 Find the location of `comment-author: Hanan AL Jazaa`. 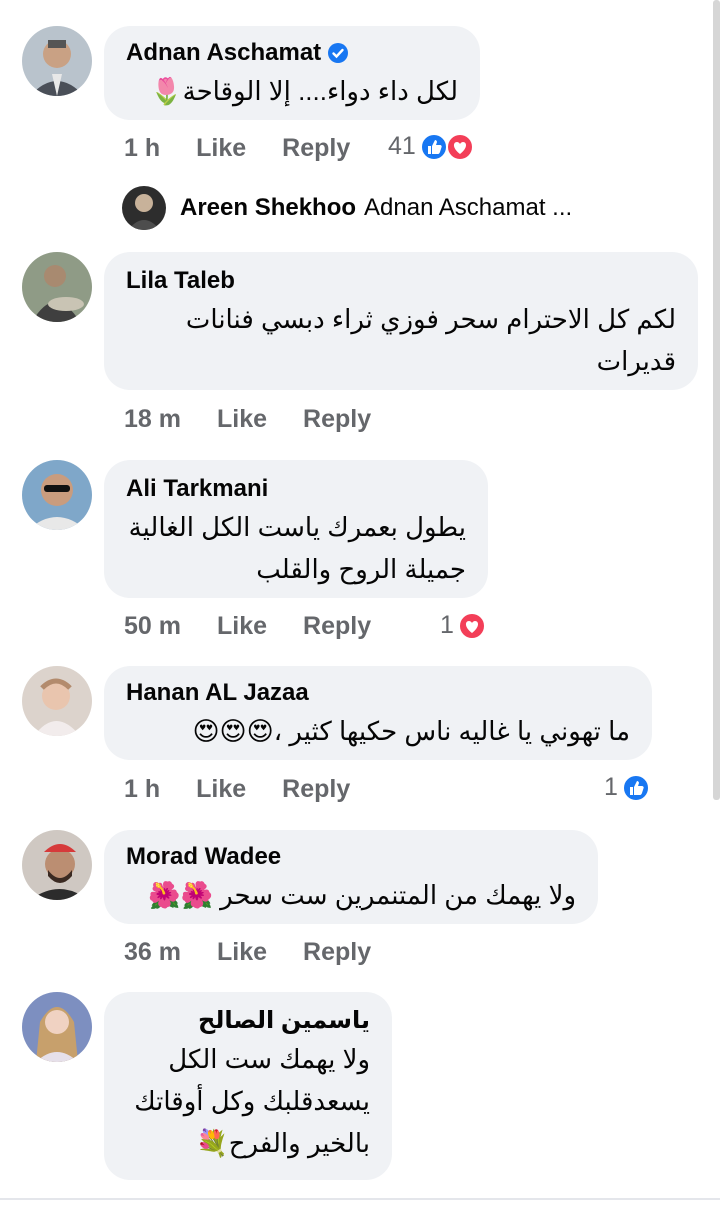

comment-author: Hanan AL Jazaa is located at coordinates (378, 693).